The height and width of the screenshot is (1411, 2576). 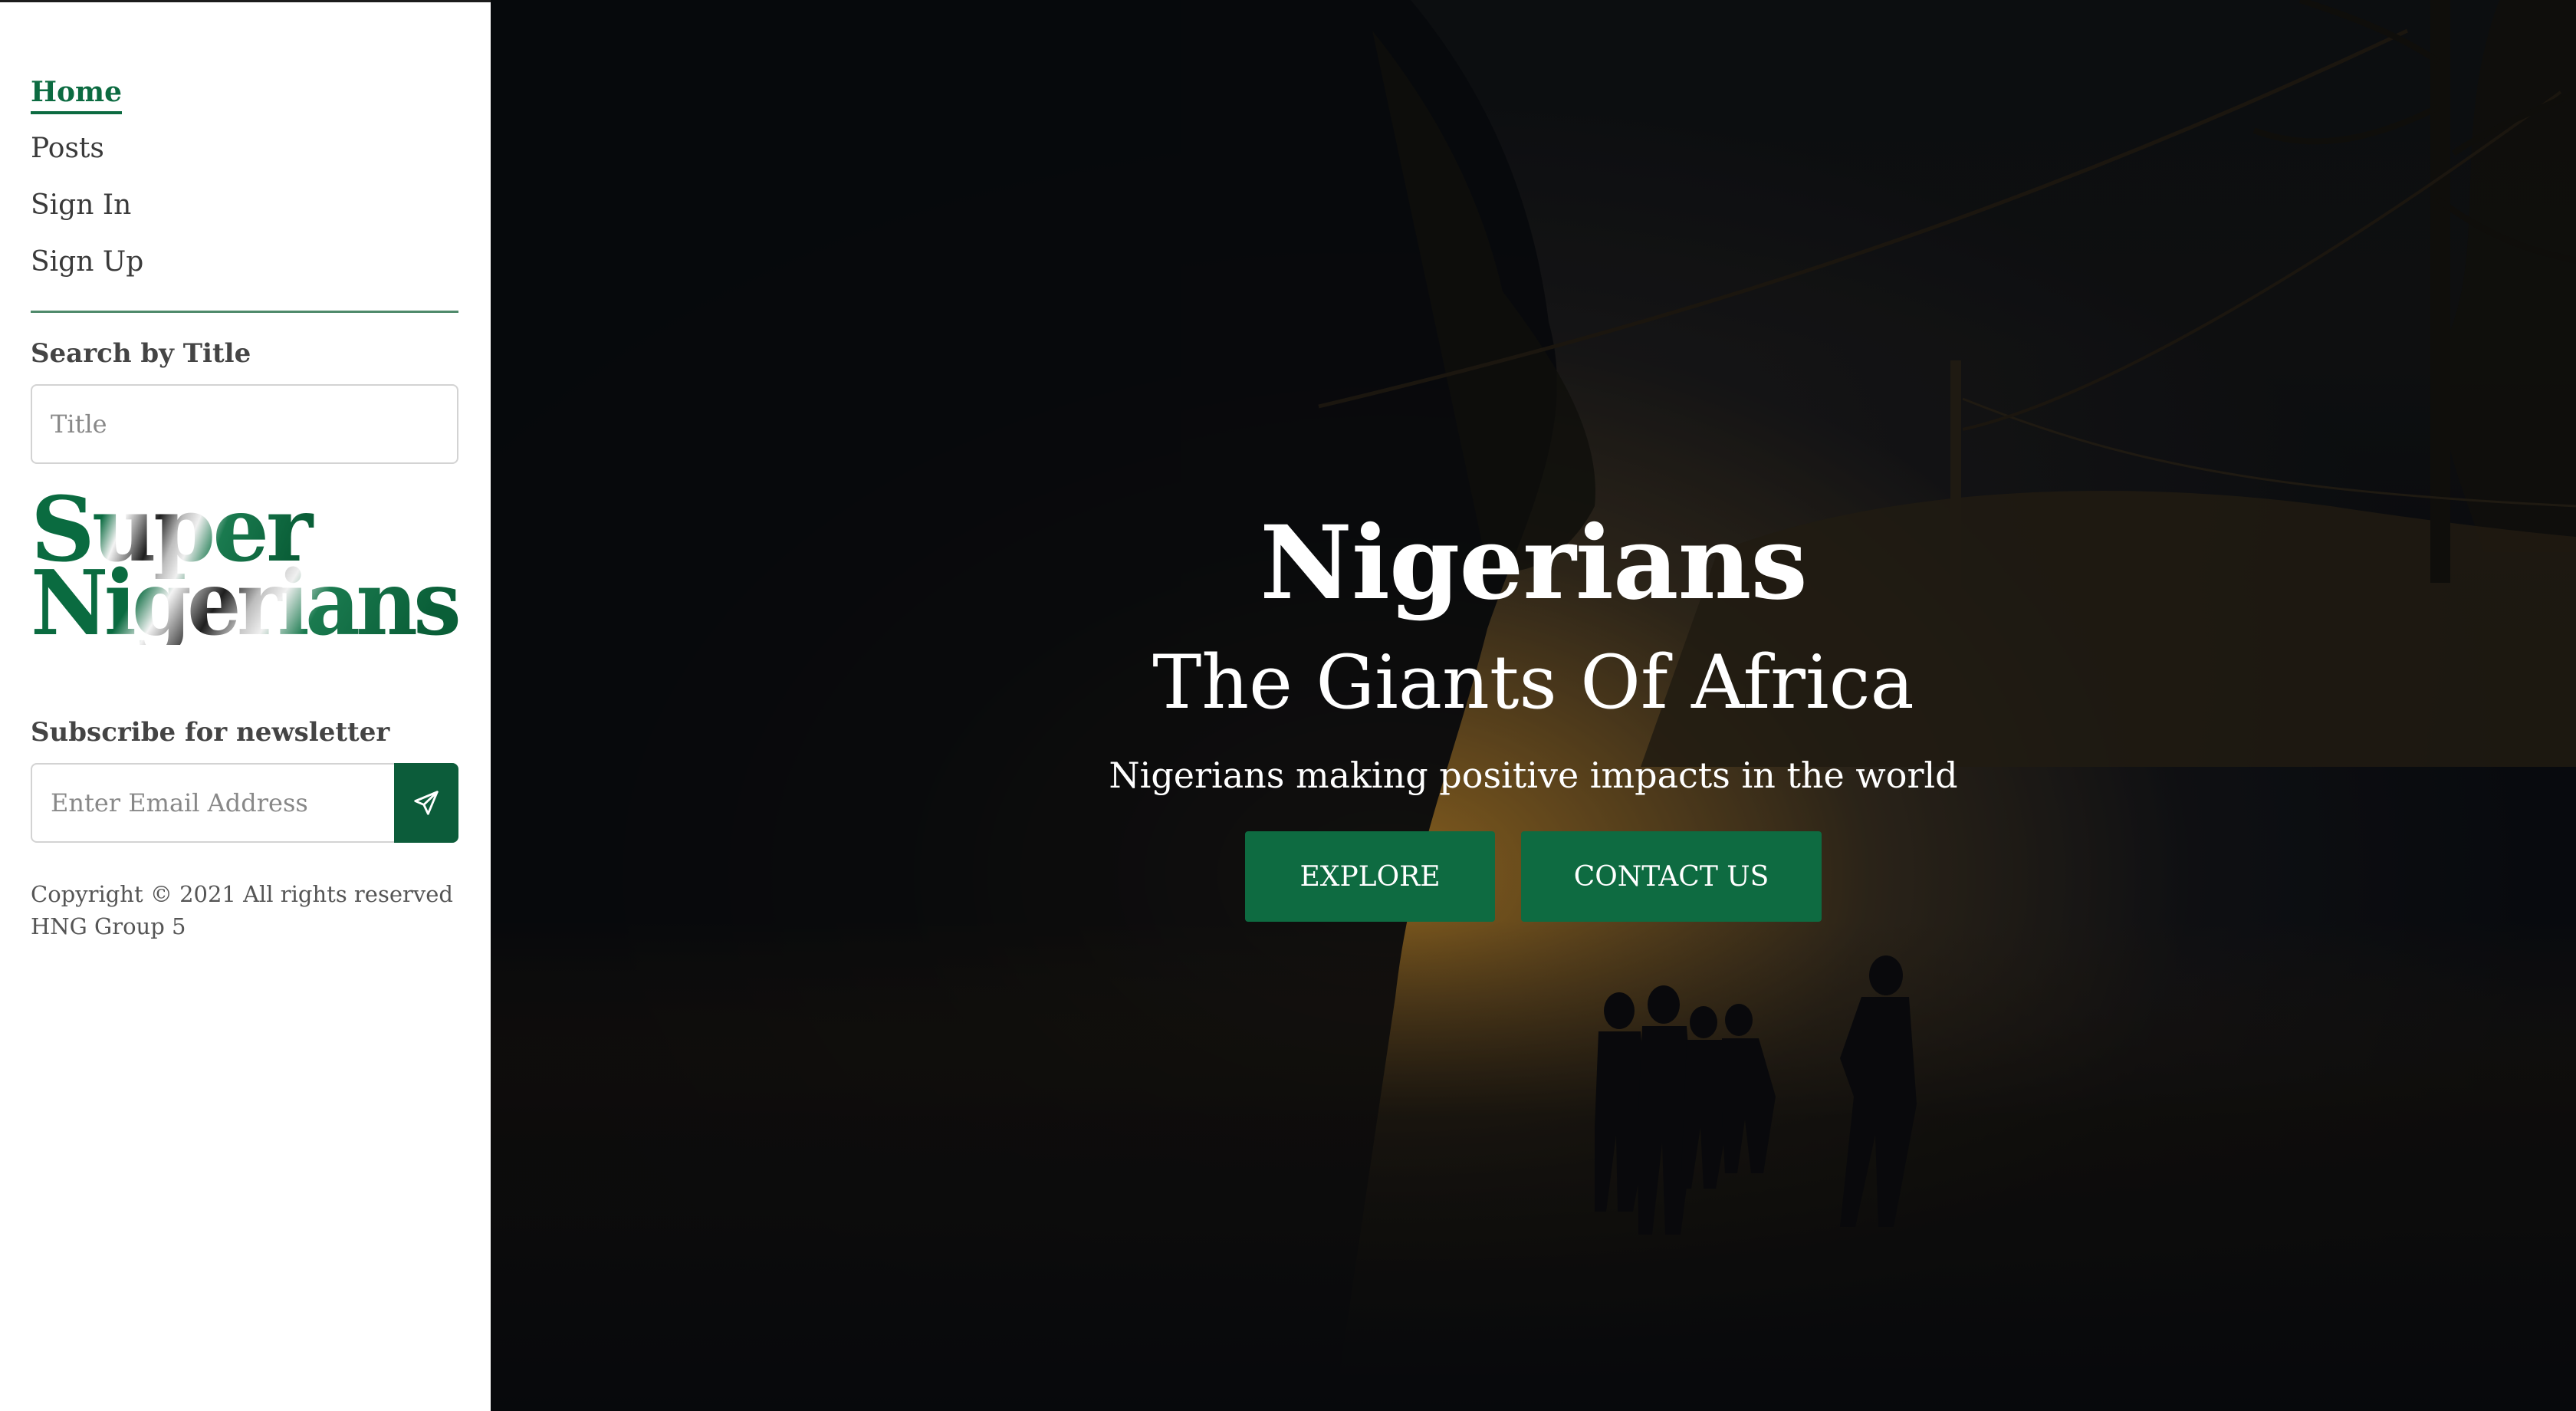 I want to click on hero-buttons: EXPLORE CONTACT US, so click(x=1533, y=877).